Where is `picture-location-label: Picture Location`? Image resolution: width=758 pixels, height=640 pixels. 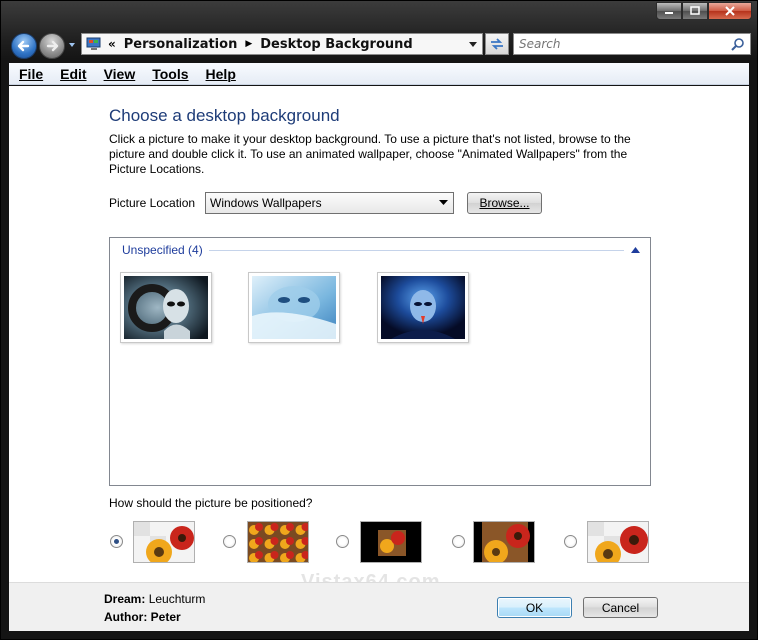 picture-location-label: Picture Location is located at coordinates (152, 203).